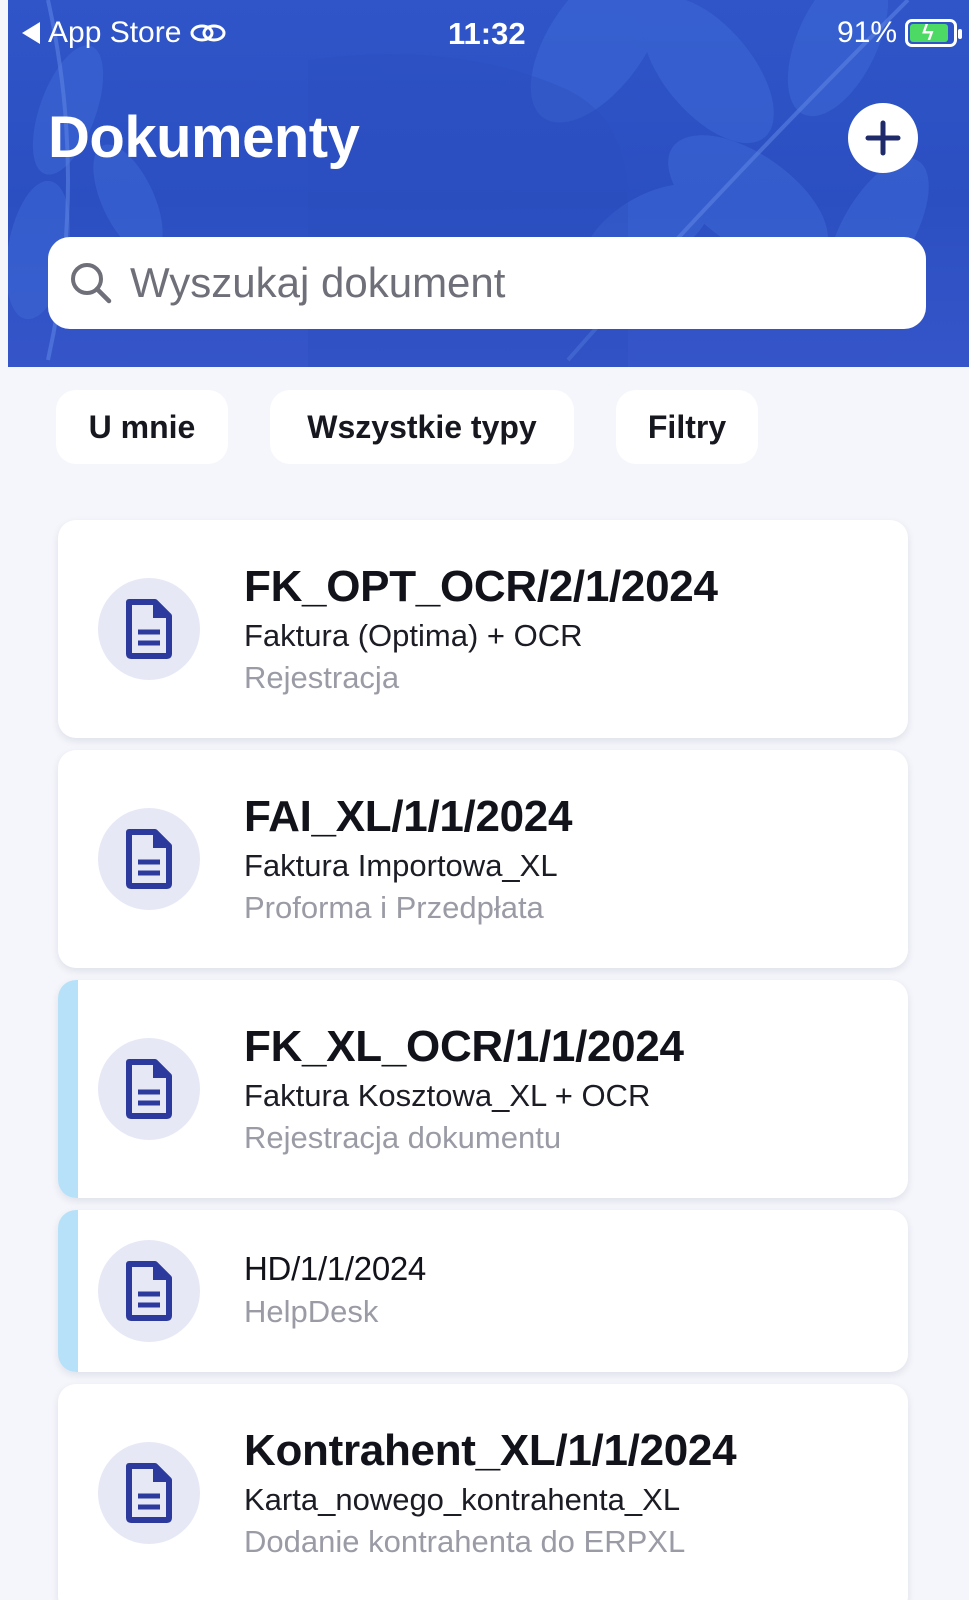 This screenshot has height=1600, width=969. Describe the element at coordinates (335, 1268) in the screenshot. I see `document-title: HD/1/1/2024` at that location.